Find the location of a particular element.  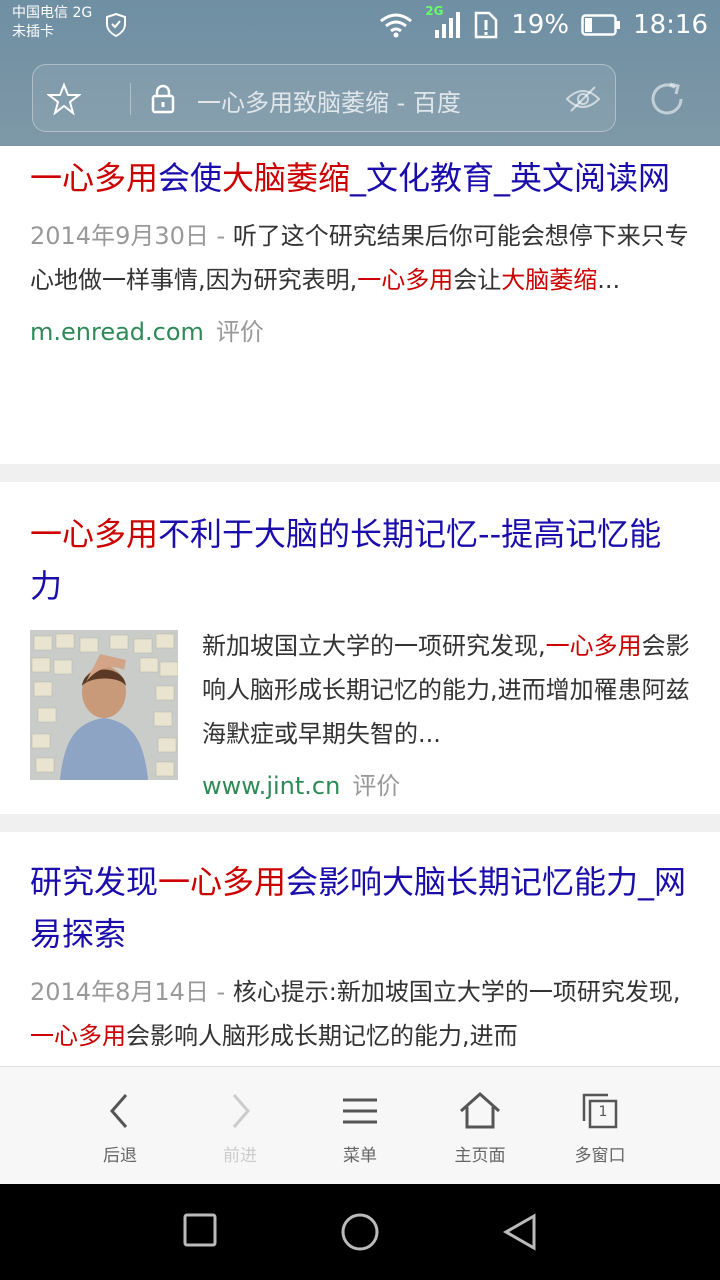

address-separator is located at coordinates (130, 99).